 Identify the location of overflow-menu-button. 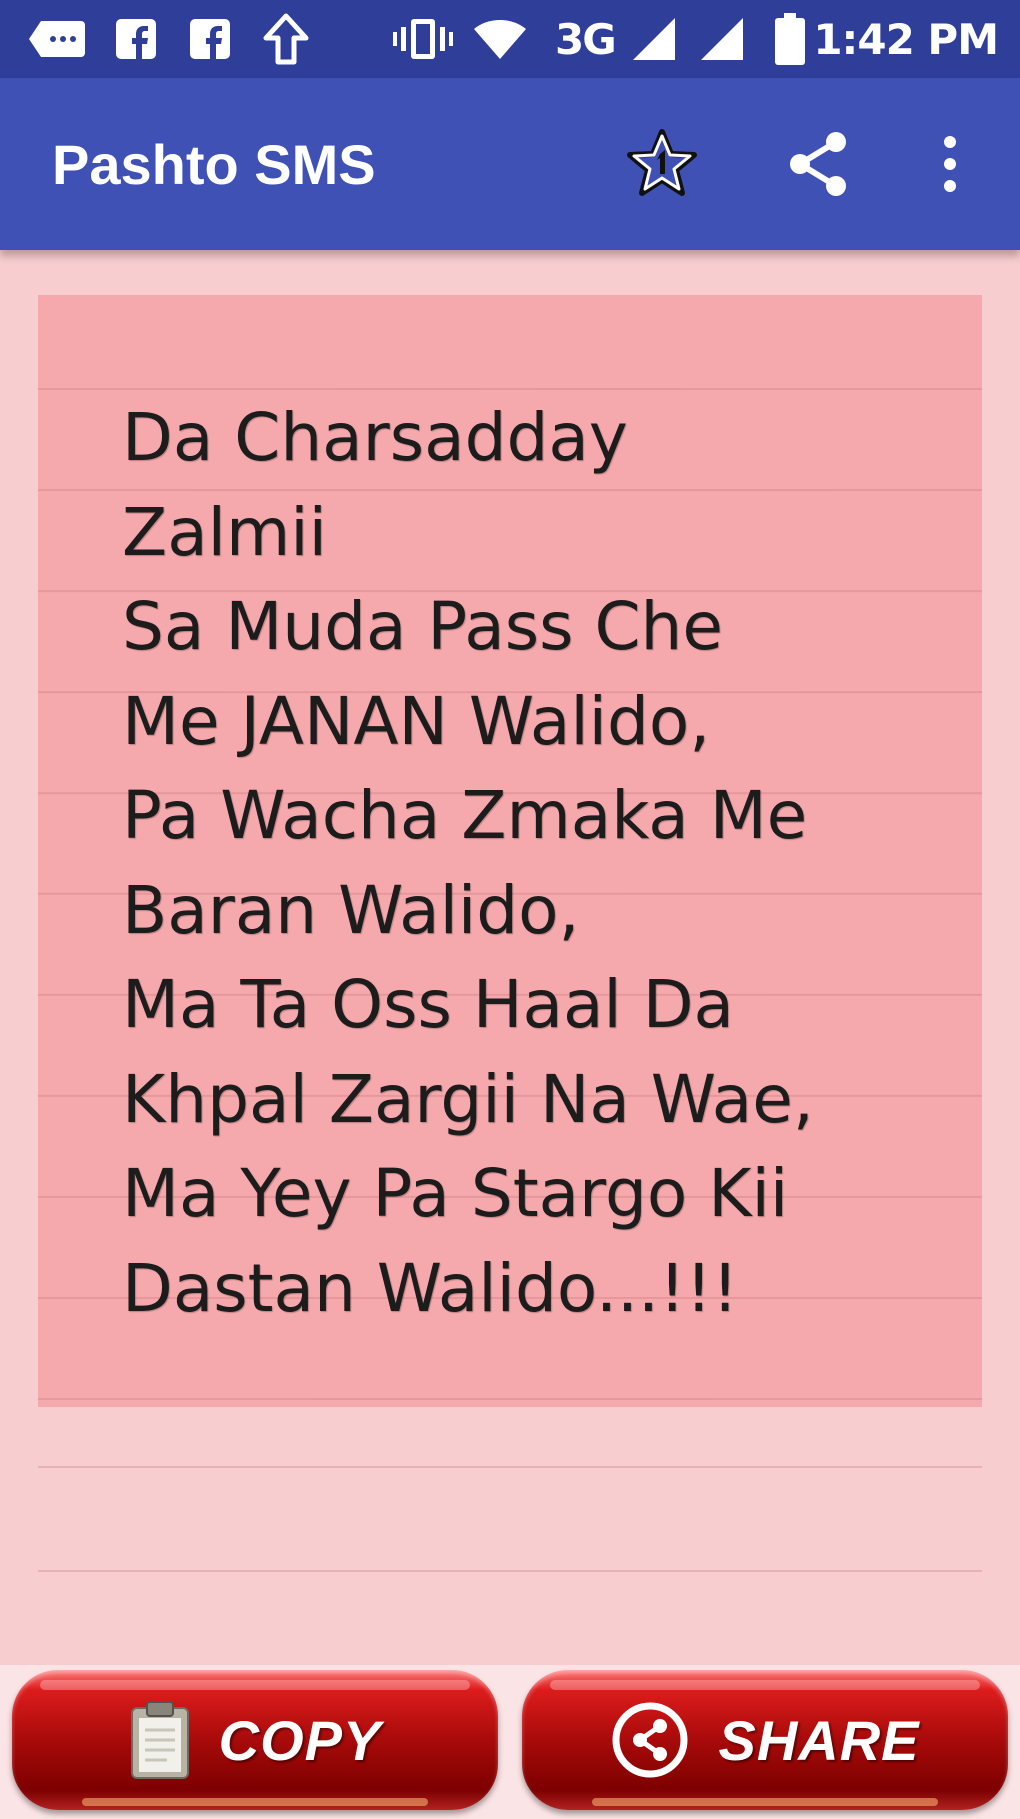
(950, 164).